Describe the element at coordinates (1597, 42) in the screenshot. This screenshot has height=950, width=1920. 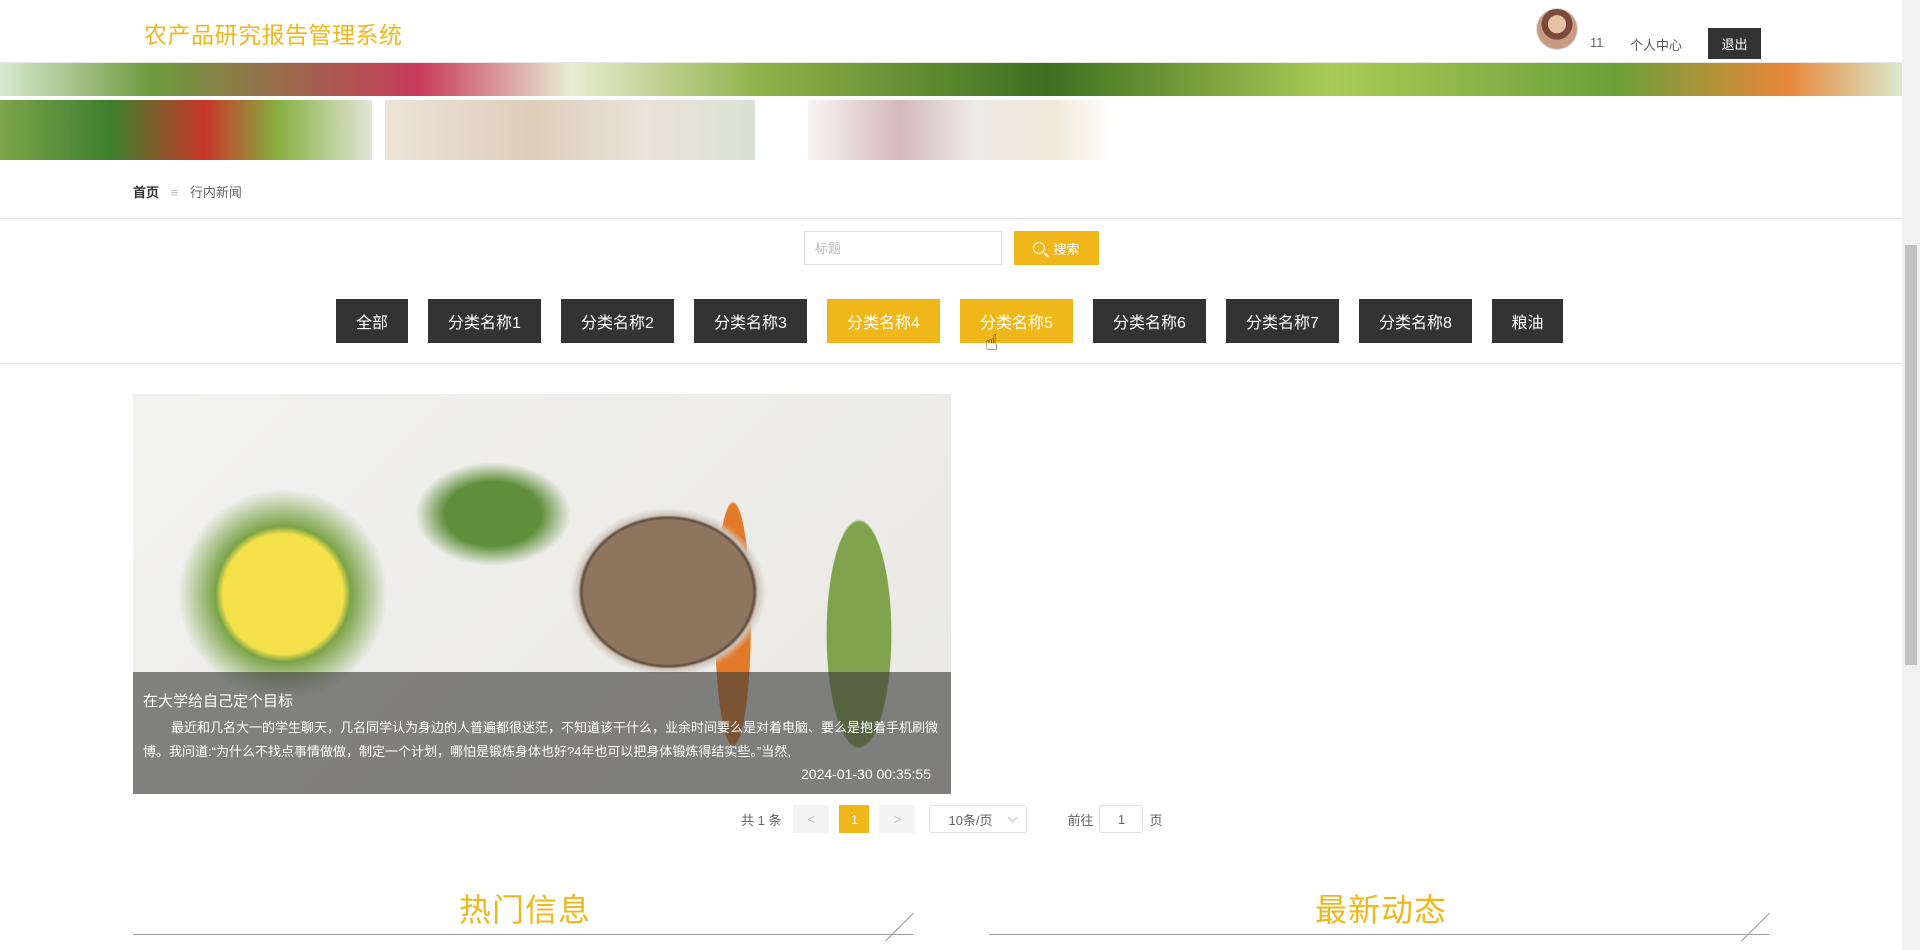
I see `username-label: 11` at that location.